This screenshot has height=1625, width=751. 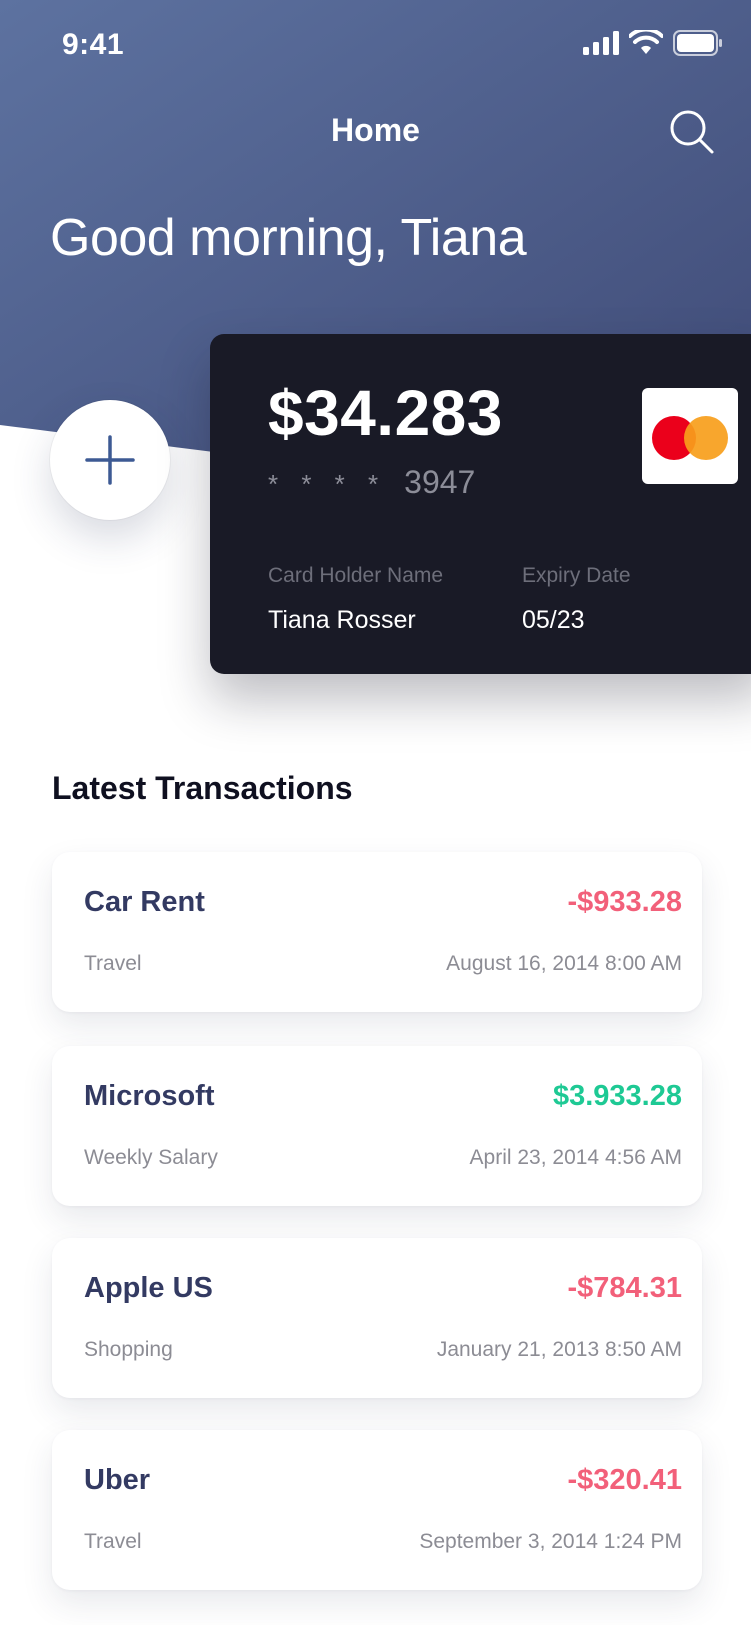 I want to click on status-bar: 9:41, so click(x=375, y=46).